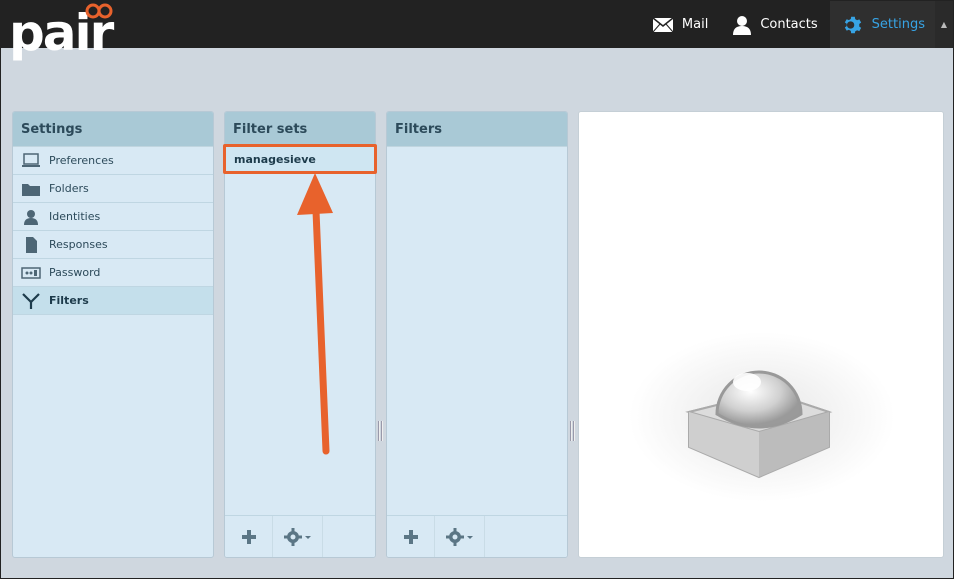  I want to click on roundcube-watermark-icon, so click(762, 417).